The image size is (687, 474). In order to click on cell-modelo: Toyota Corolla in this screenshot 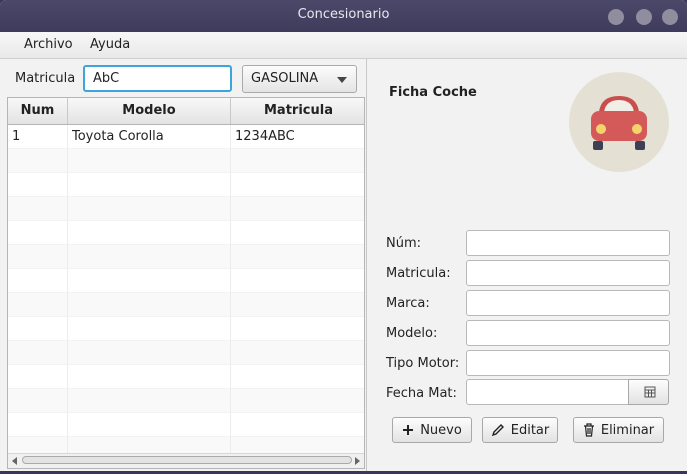, I will do `click(149, 137)`.